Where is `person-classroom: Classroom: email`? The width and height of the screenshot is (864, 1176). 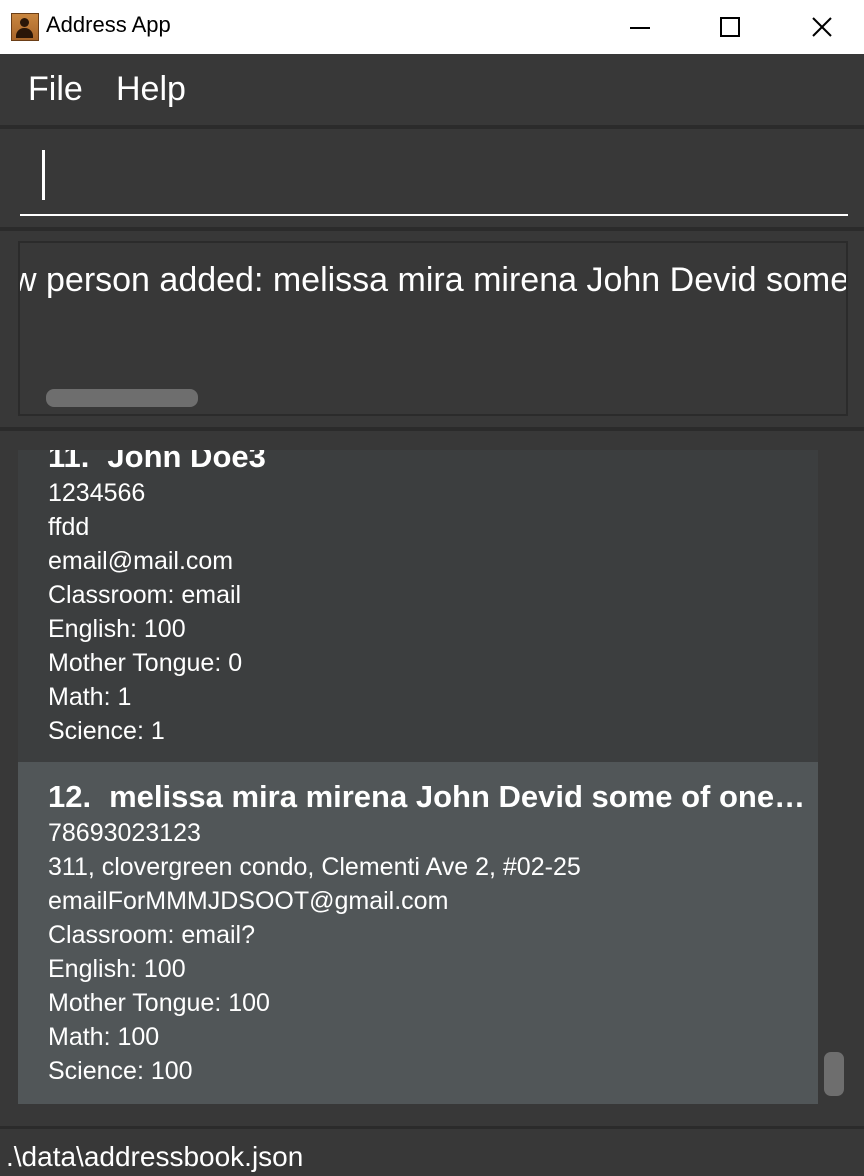 person-classroom: Classroom: email is located at coordinates (145, 595).